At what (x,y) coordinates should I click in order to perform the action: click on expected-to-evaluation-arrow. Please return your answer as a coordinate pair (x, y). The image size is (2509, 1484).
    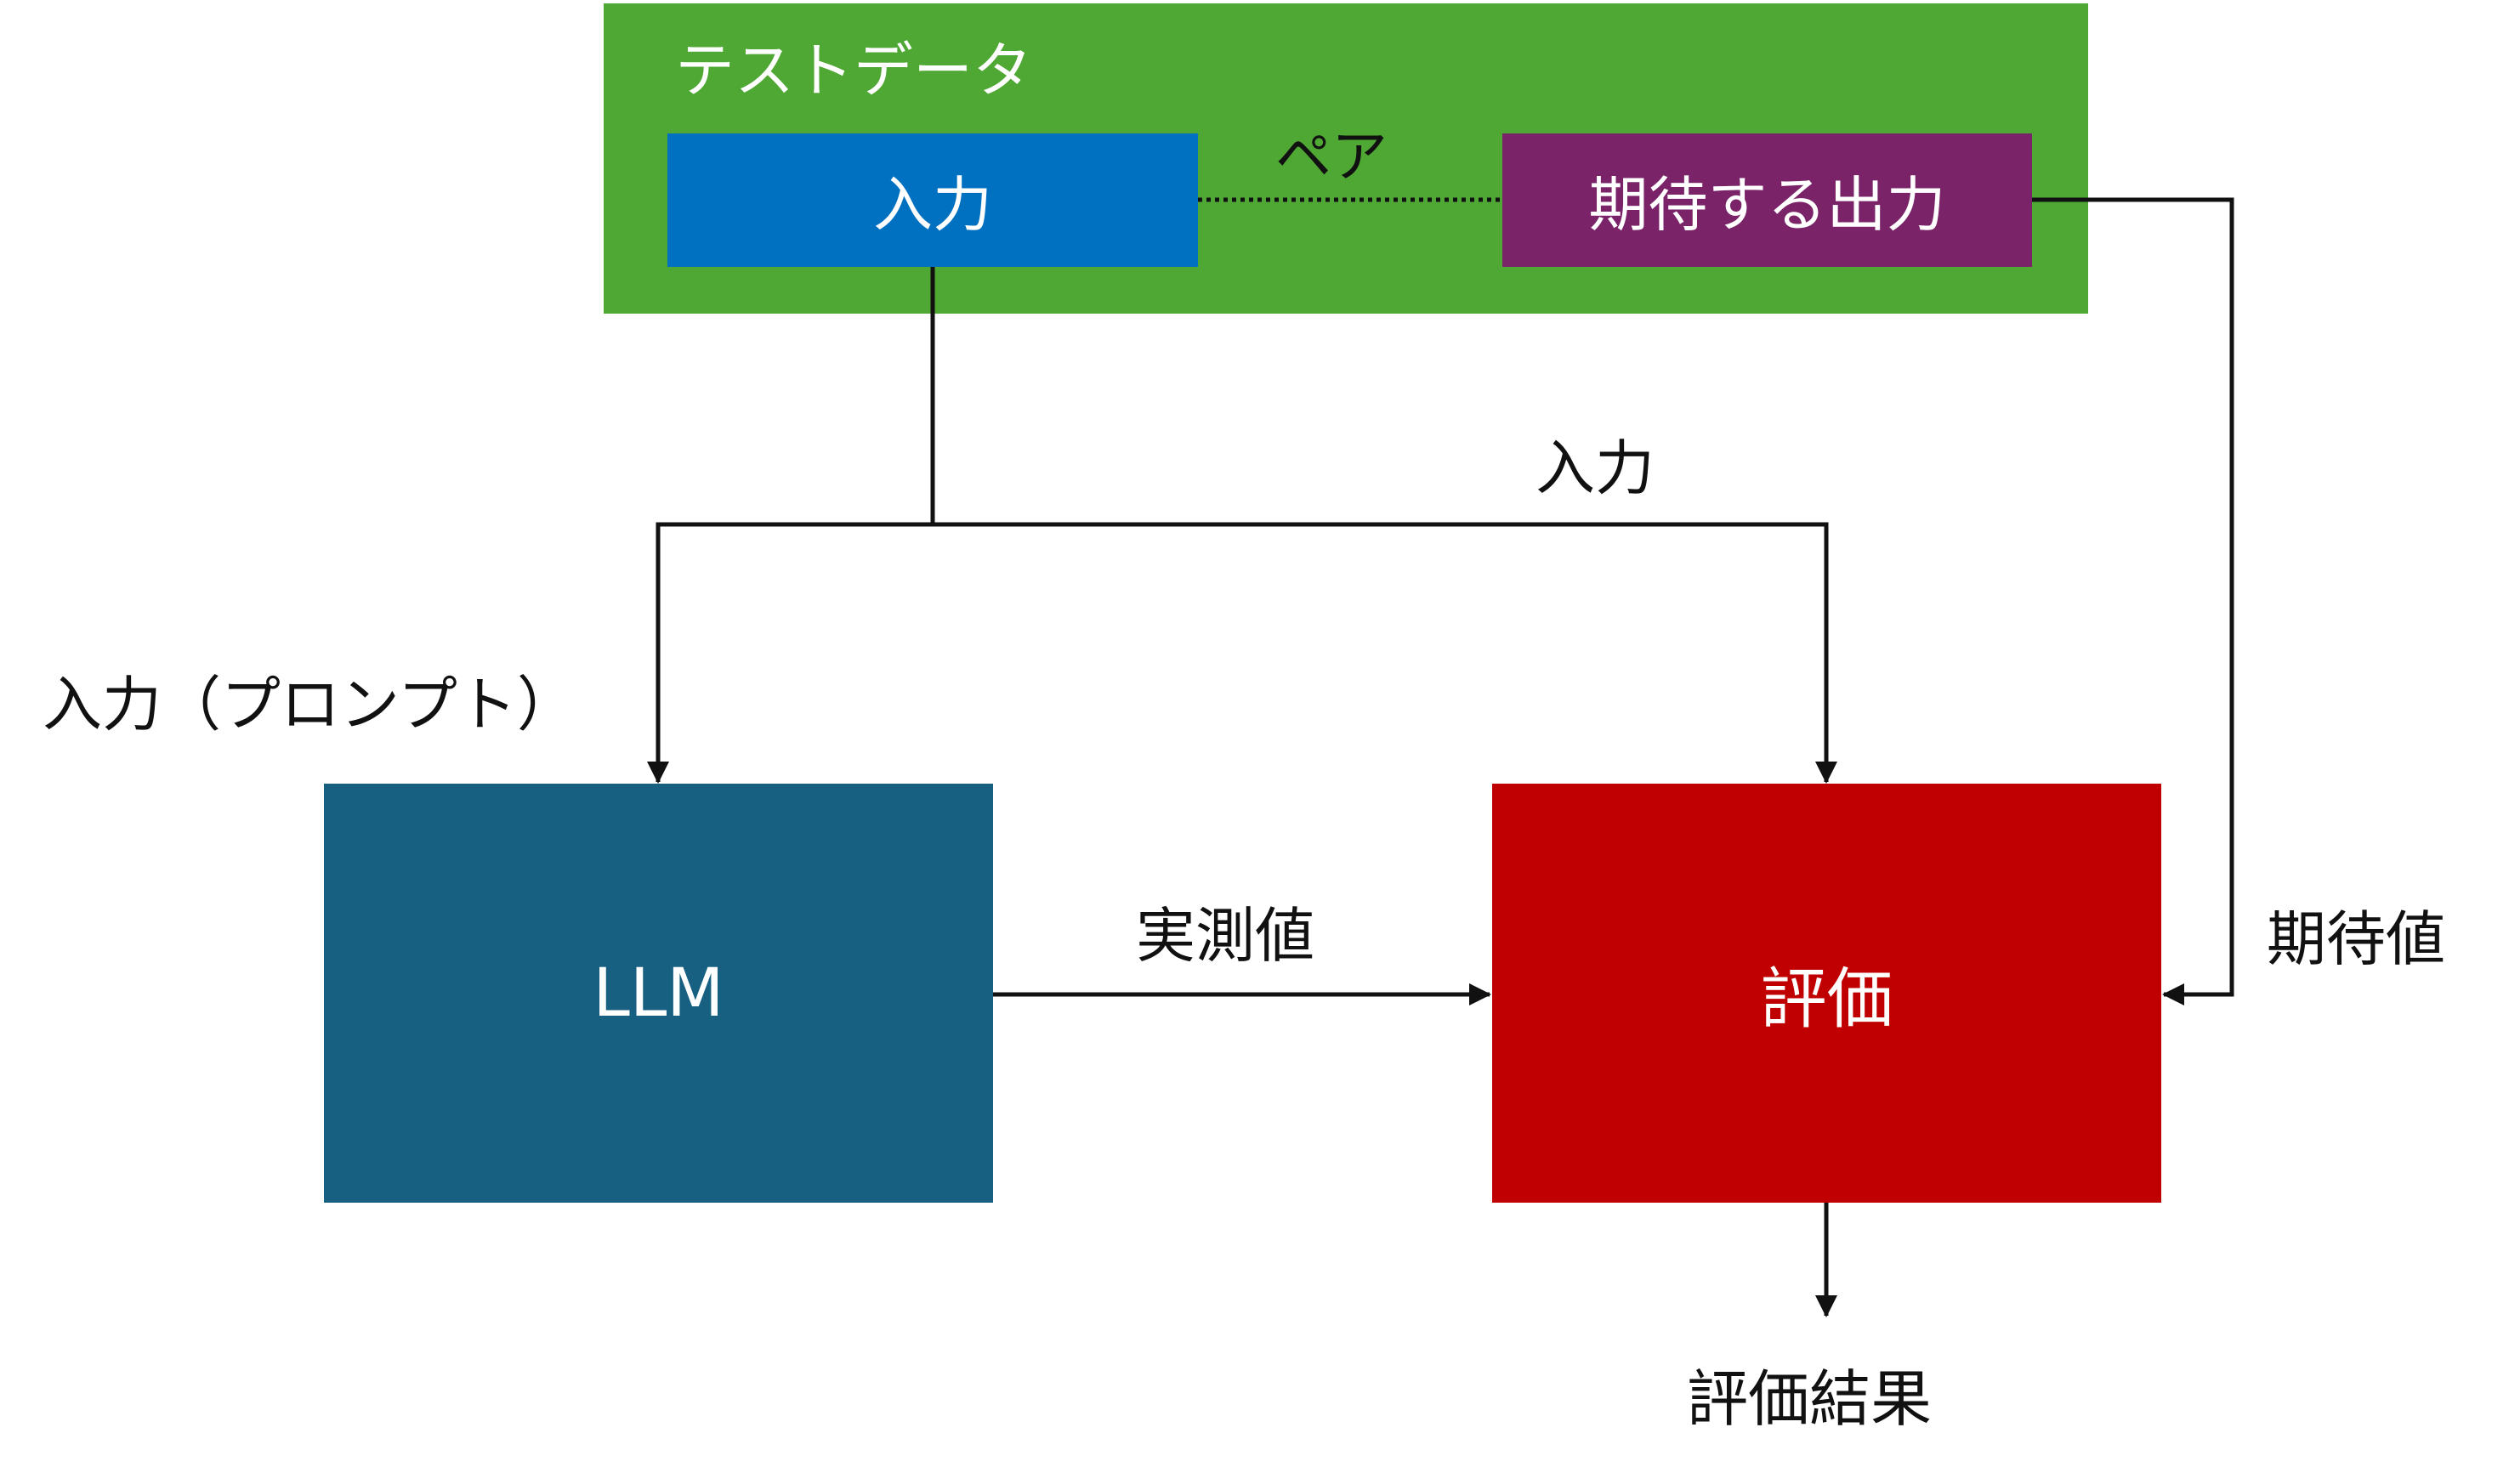
    Looking at the image, I should click on (2133, 601).